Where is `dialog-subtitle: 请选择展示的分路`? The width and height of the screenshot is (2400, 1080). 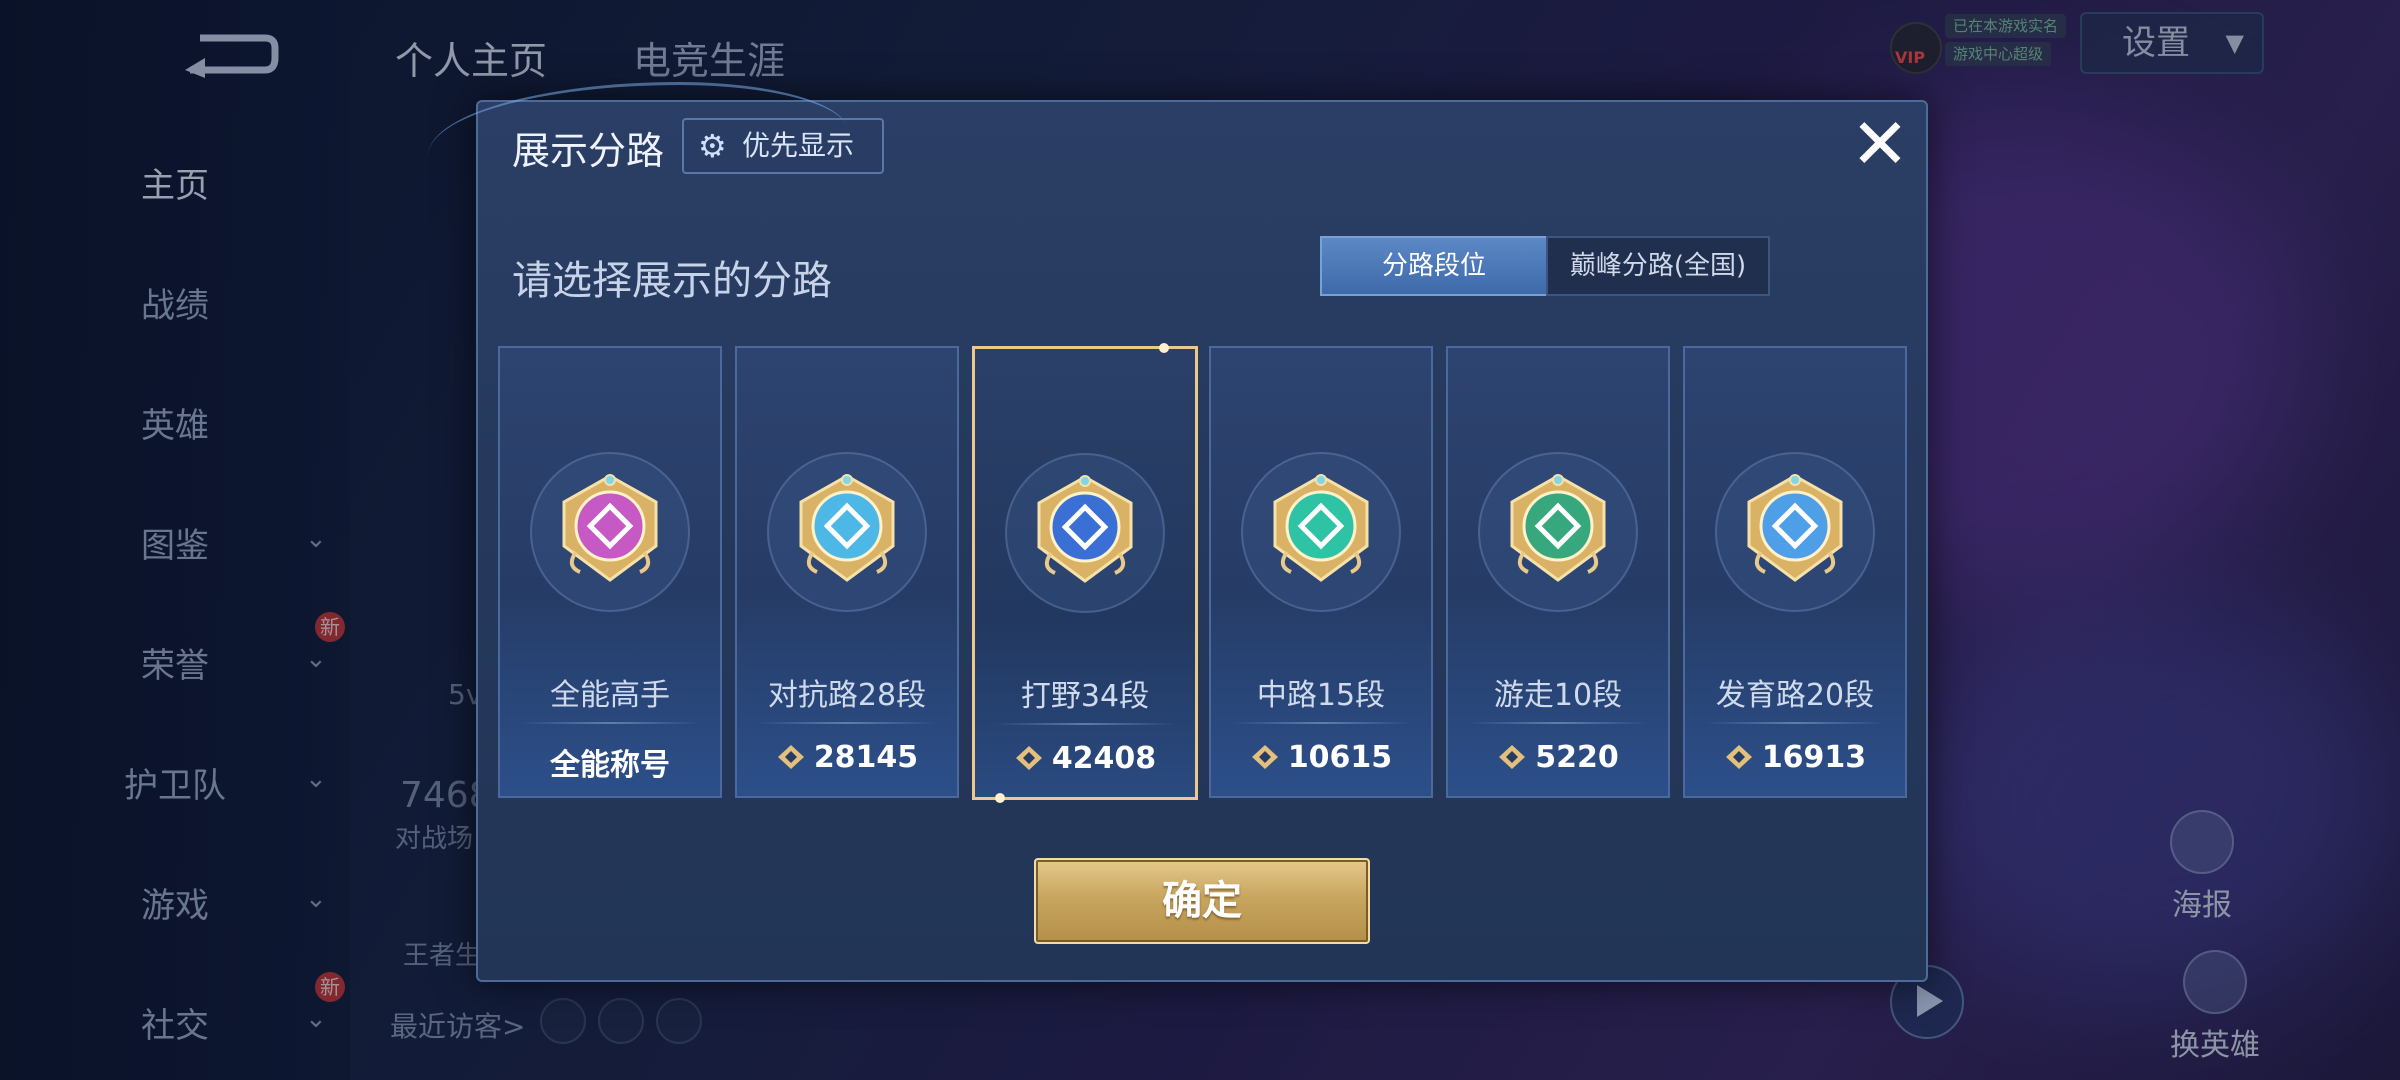
dialog-subtitle: 请选择展示的分路 is located at coordinates (672, 281).